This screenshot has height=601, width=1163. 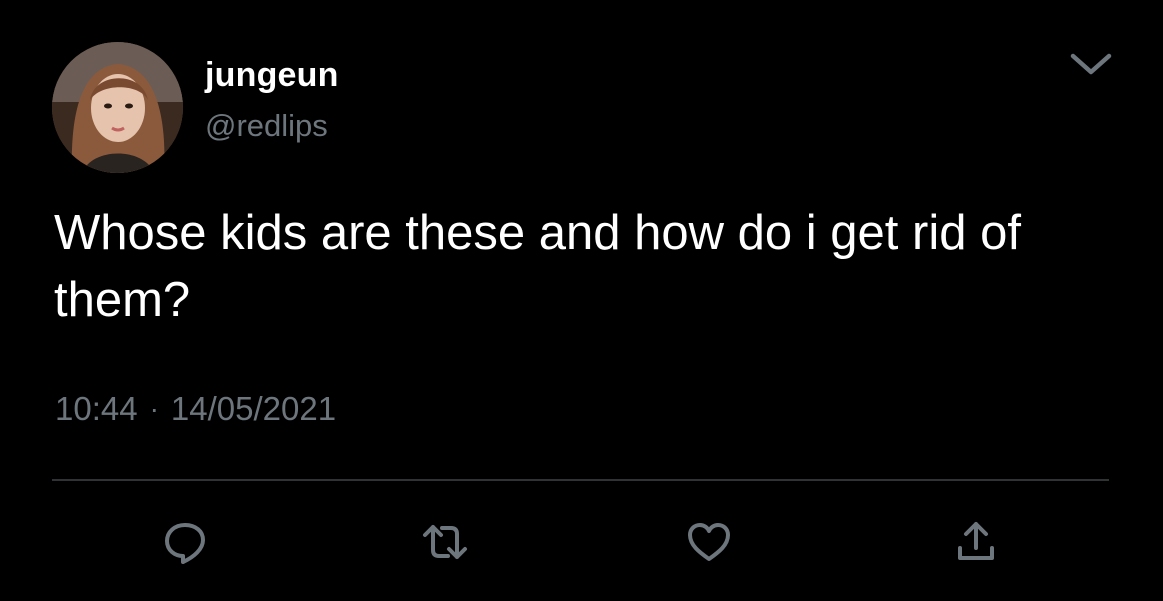 I want to click on tweet-time: 10:44, so click(x=96, y=408).